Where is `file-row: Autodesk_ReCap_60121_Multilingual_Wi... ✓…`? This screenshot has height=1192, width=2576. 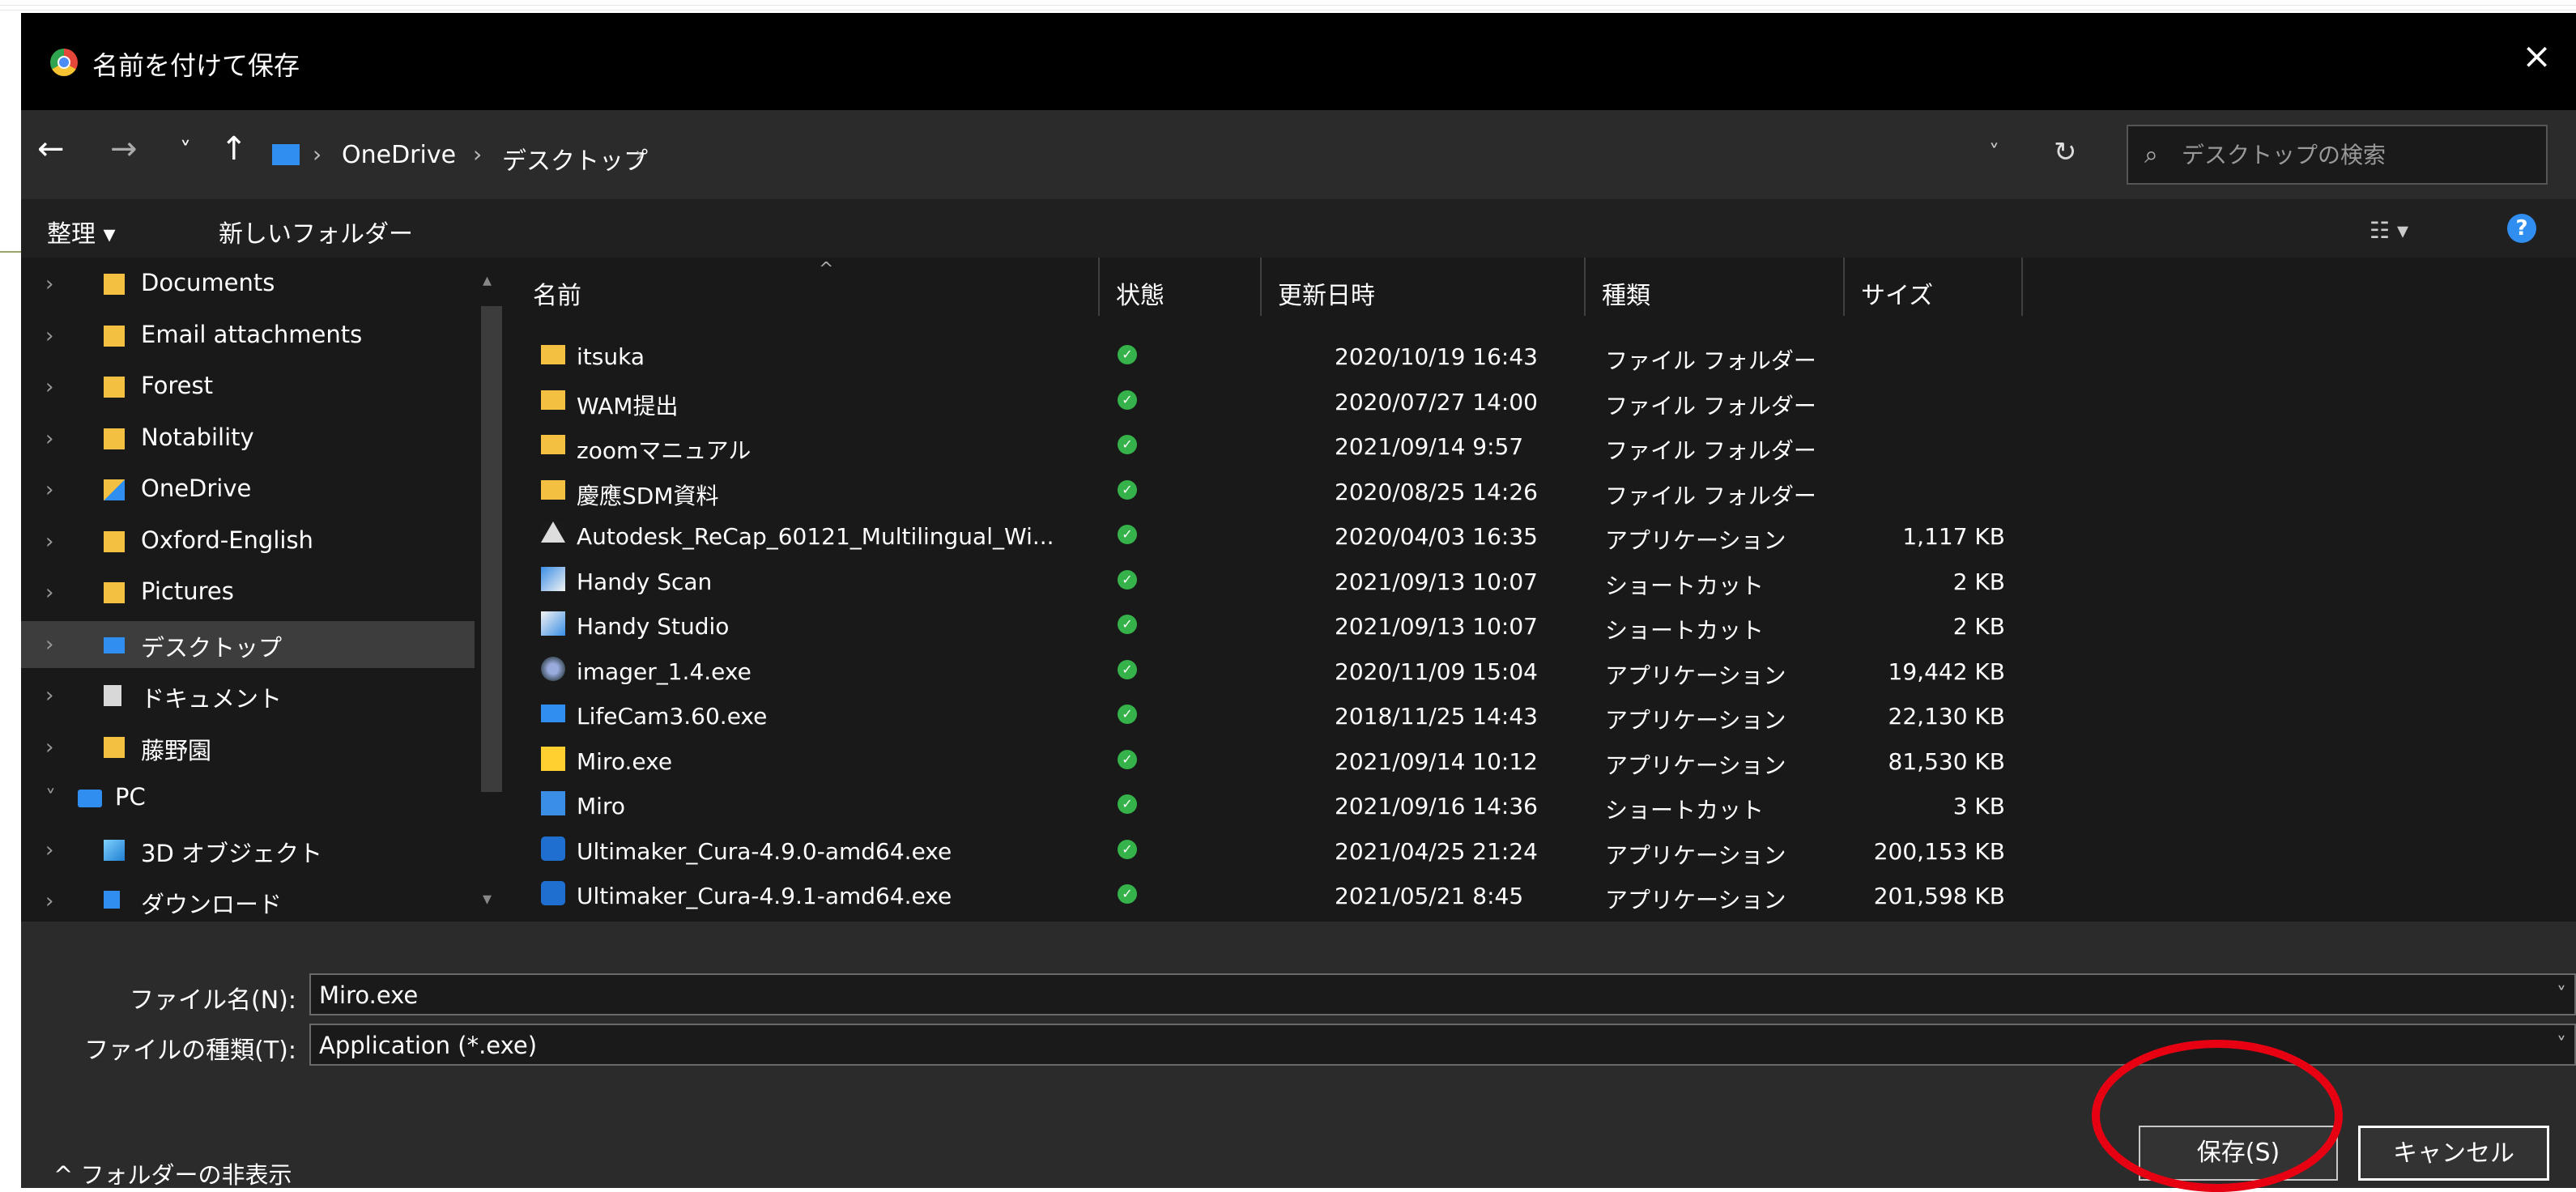 file-row: Autodesk_ReCap_60121_Multilingual_Wi... ✓… is located at coordinates (1545, 534).